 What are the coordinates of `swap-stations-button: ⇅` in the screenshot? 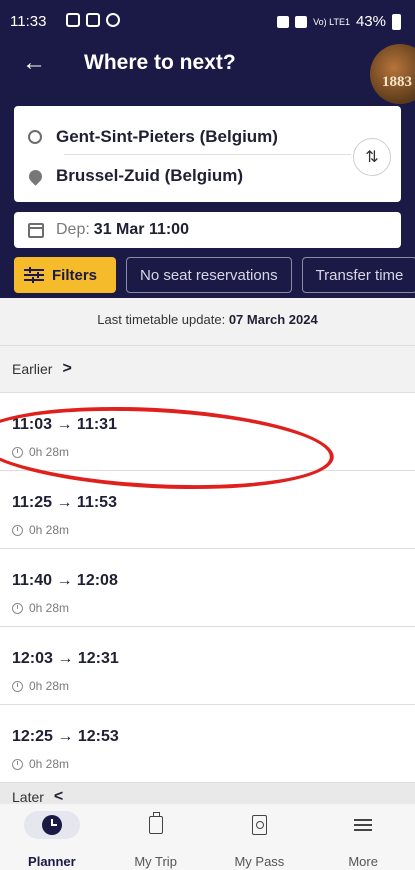 It's located at (372, 157).